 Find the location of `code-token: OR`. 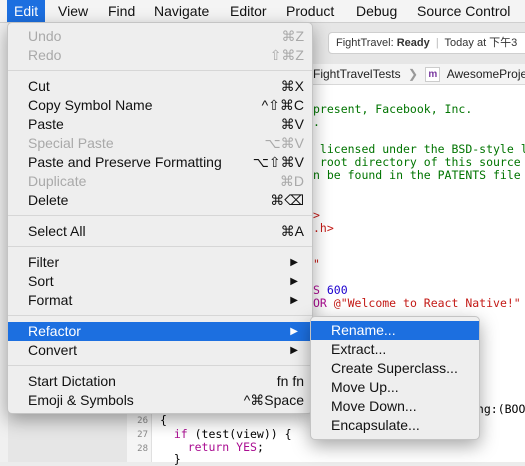

code-token: OR is located at coordinates (323, 303).